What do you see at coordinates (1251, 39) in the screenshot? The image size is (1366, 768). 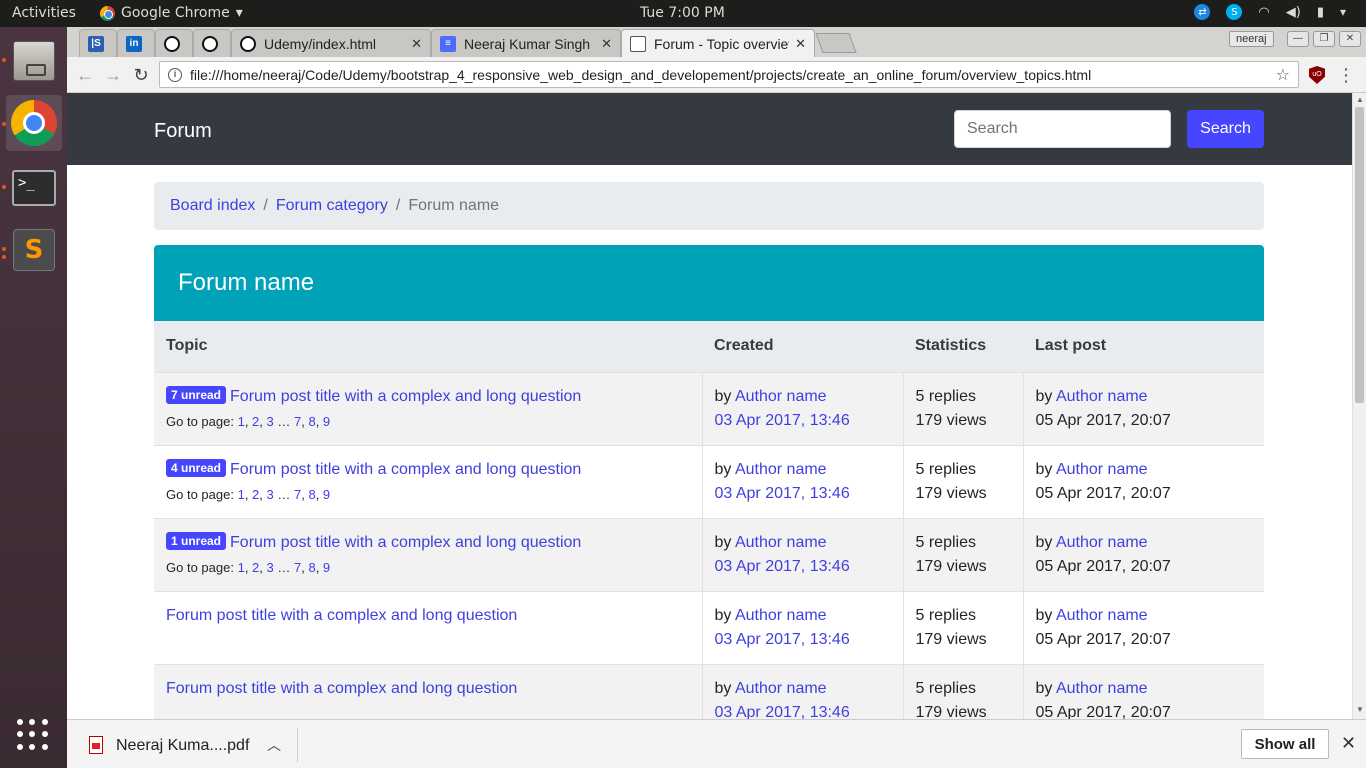 I see `profile-chip: neeraj` at bounding box center [1251, 39].